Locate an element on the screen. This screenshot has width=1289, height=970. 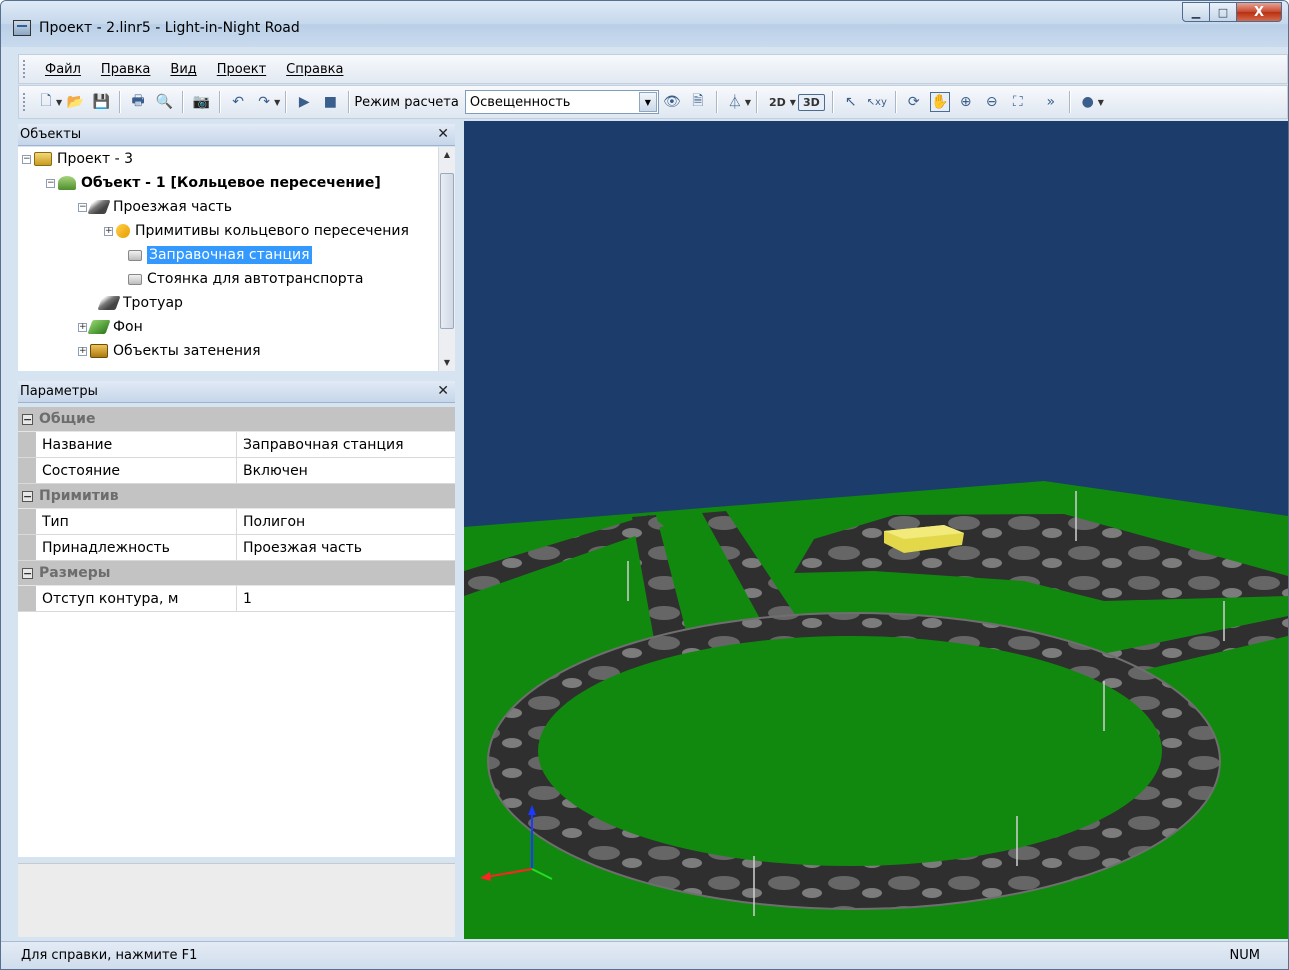
property-name: Принадлежность is located at coordinates (136, 547).